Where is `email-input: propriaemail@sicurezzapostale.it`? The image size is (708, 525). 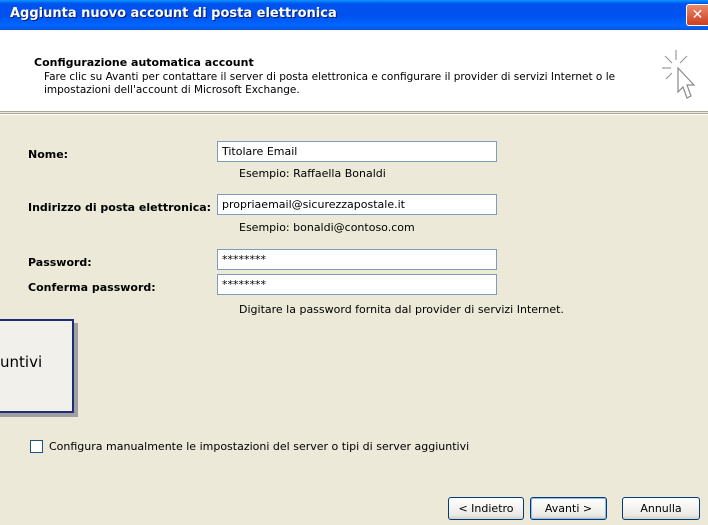 email-input: propriaemail@sicurezzapostale.it is located at coordinates (357, 204).